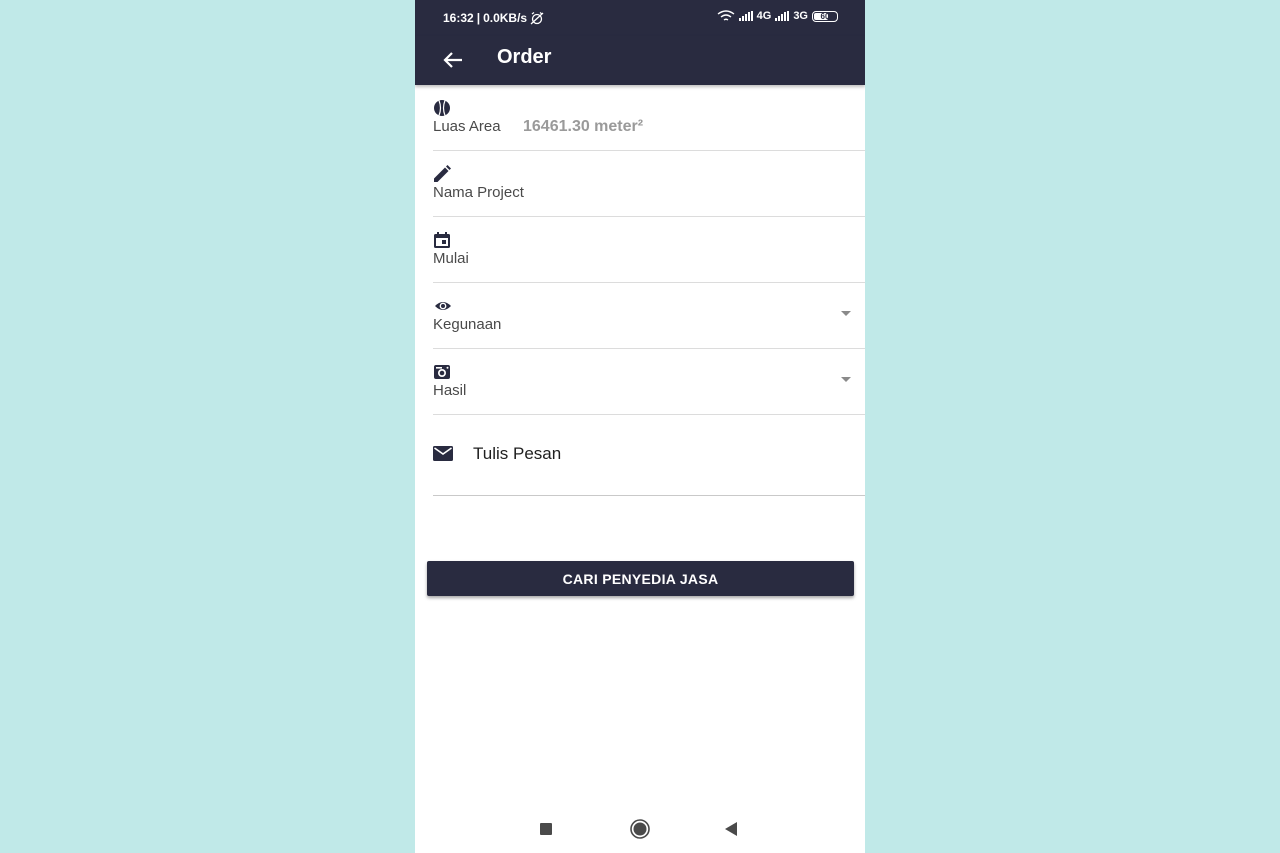 This screenshot has height=853, width=1280. Describe the element at coordinates (442, 372) in the screenshot. I see `camera-icon` at that location.